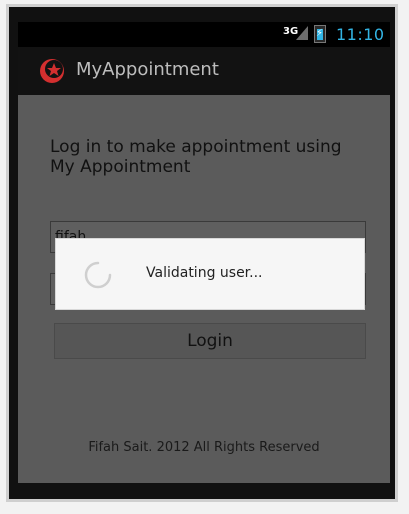 The image size is (409, 514). I want to click on app-title: MyAppointment, so click(147, 69).